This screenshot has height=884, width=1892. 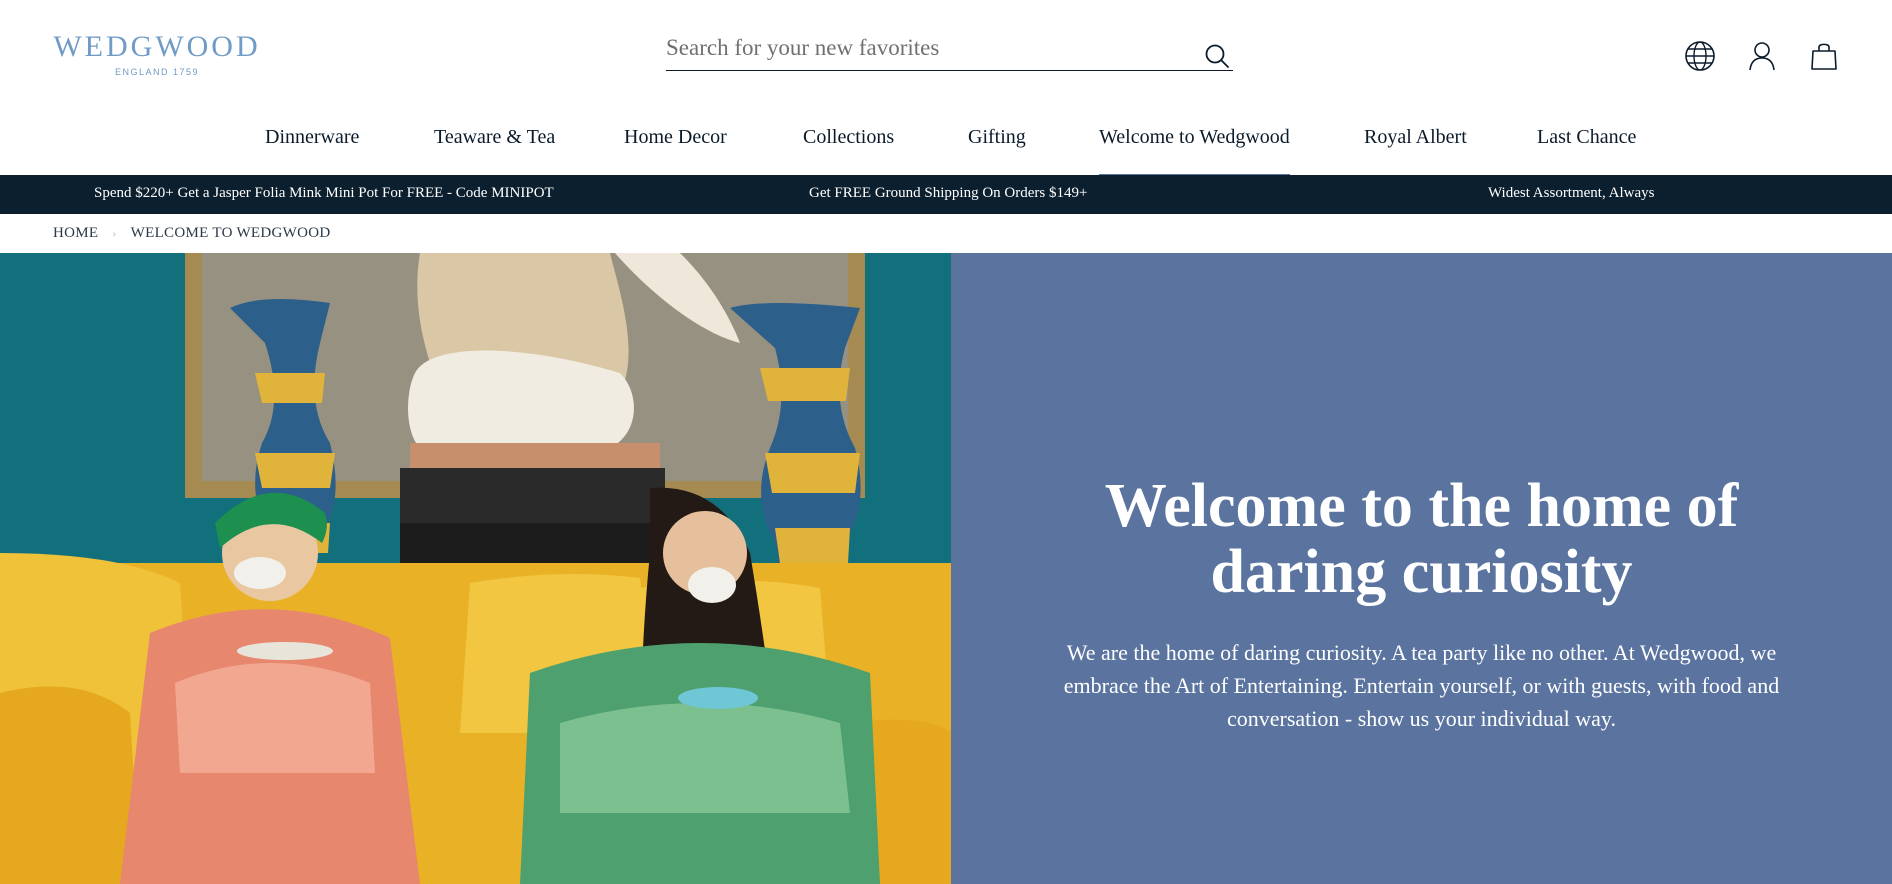 I want to click on wedgwood-logo: WEDGWOOD ENGLAND 1759, so click(x=157, y=53).